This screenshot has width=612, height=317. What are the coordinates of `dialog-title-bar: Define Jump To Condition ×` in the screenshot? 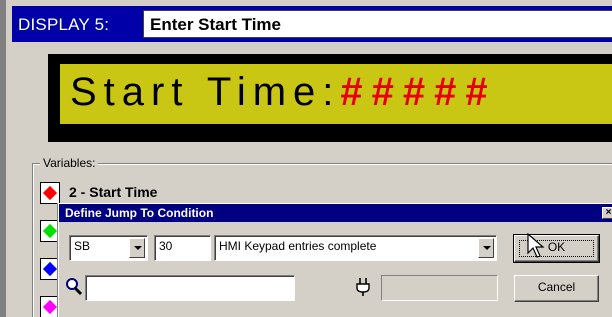 It's located at (335, 213).